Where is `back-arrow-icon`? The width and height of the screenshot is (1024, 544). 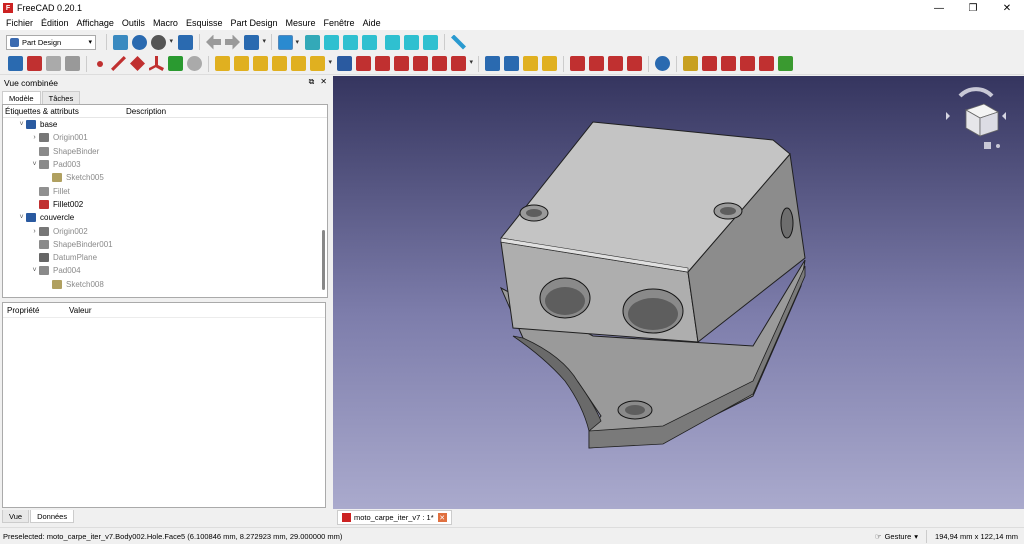 back-arrow-icon is located at coordinates (213, 42).